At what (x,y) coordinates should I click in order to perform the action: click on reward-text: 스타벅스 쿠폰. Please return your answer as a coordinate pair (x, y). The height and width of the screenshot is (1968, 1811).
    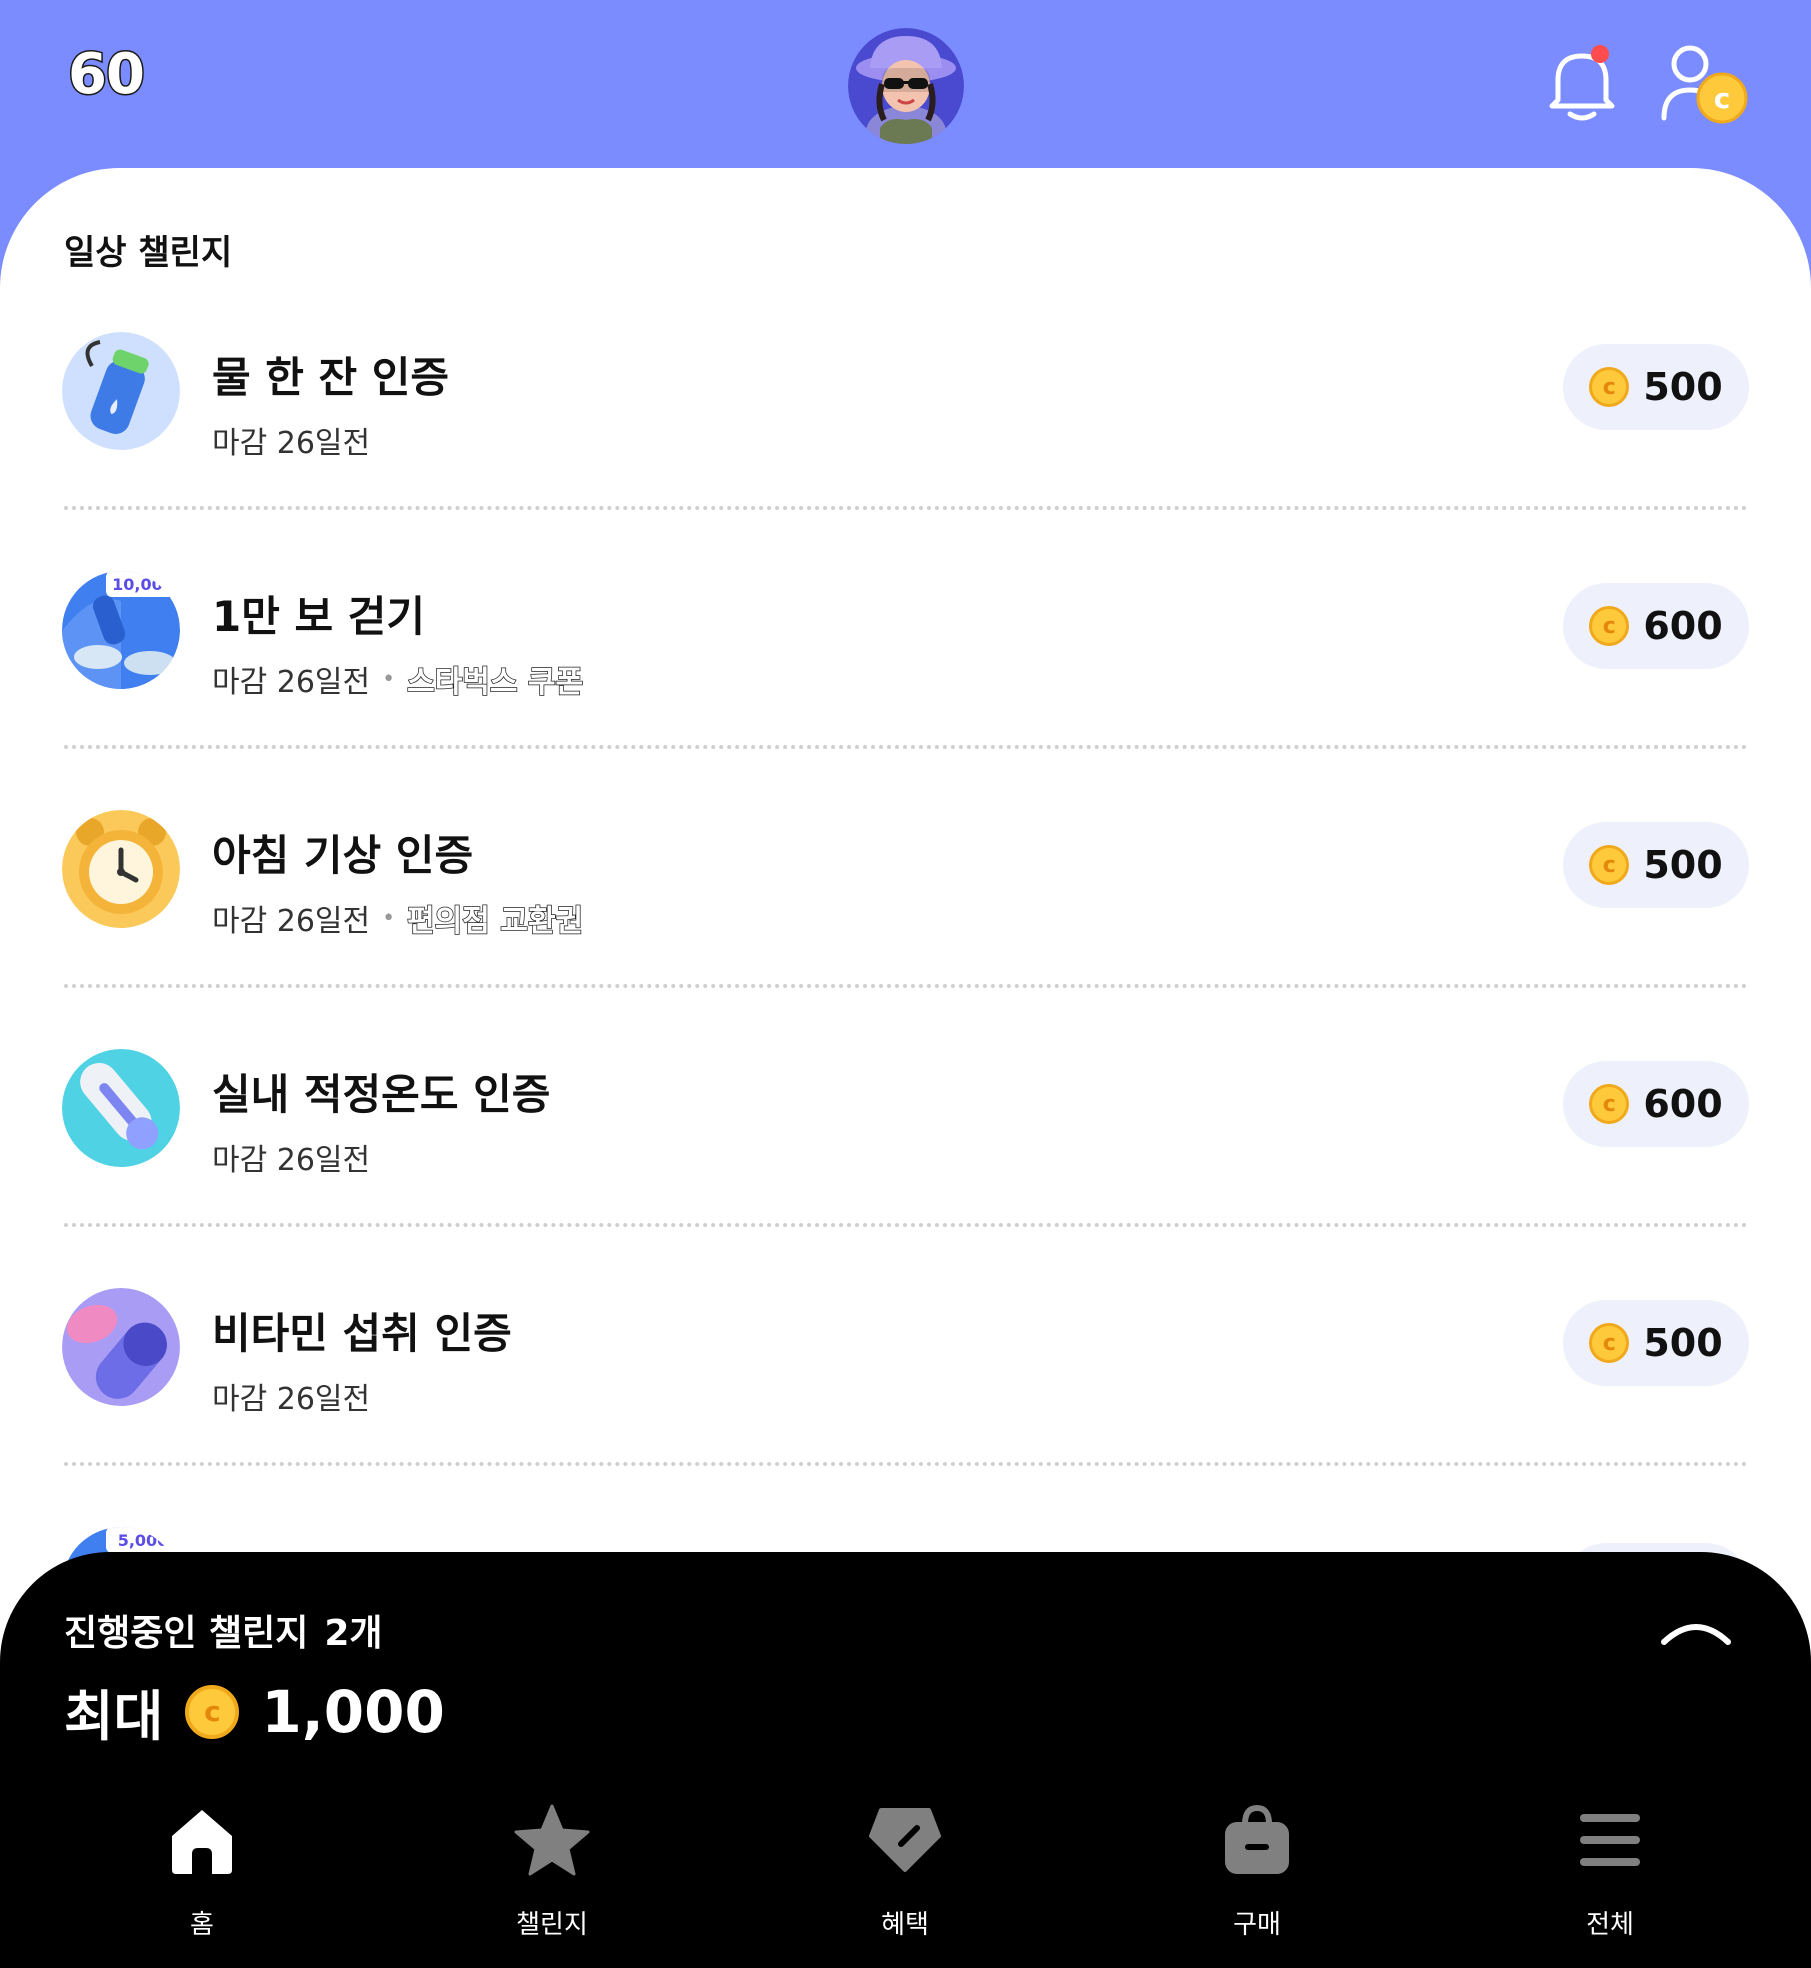
    Looking at the image, I should click on (495, 682).